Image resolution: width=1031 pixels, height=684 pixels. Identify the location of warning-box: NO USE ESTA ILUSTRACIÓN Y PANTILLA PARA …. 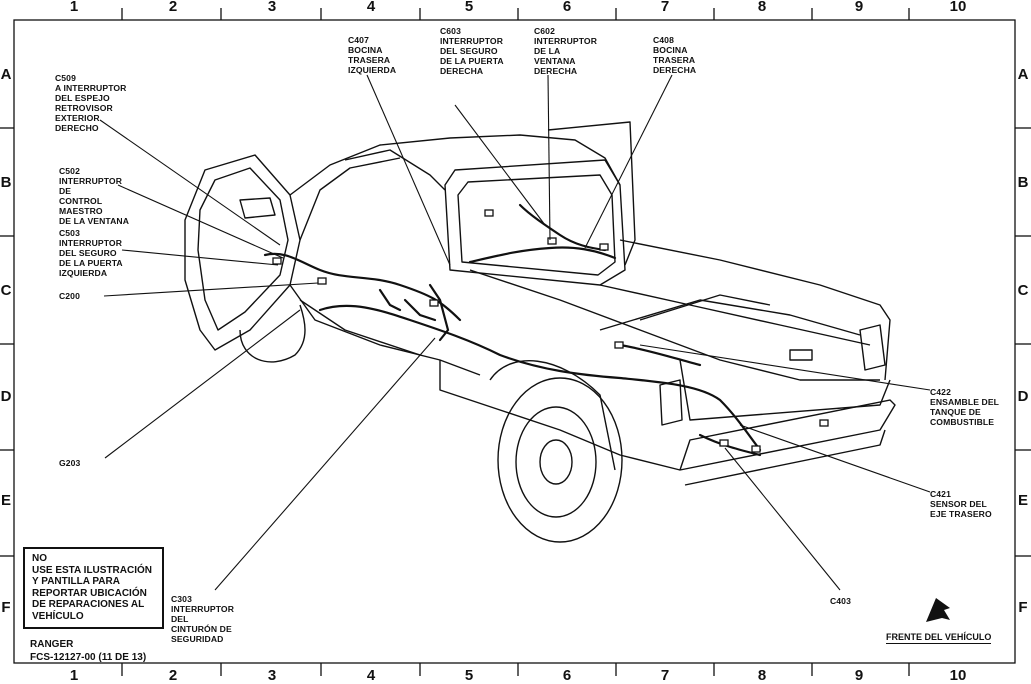
(93, 588).